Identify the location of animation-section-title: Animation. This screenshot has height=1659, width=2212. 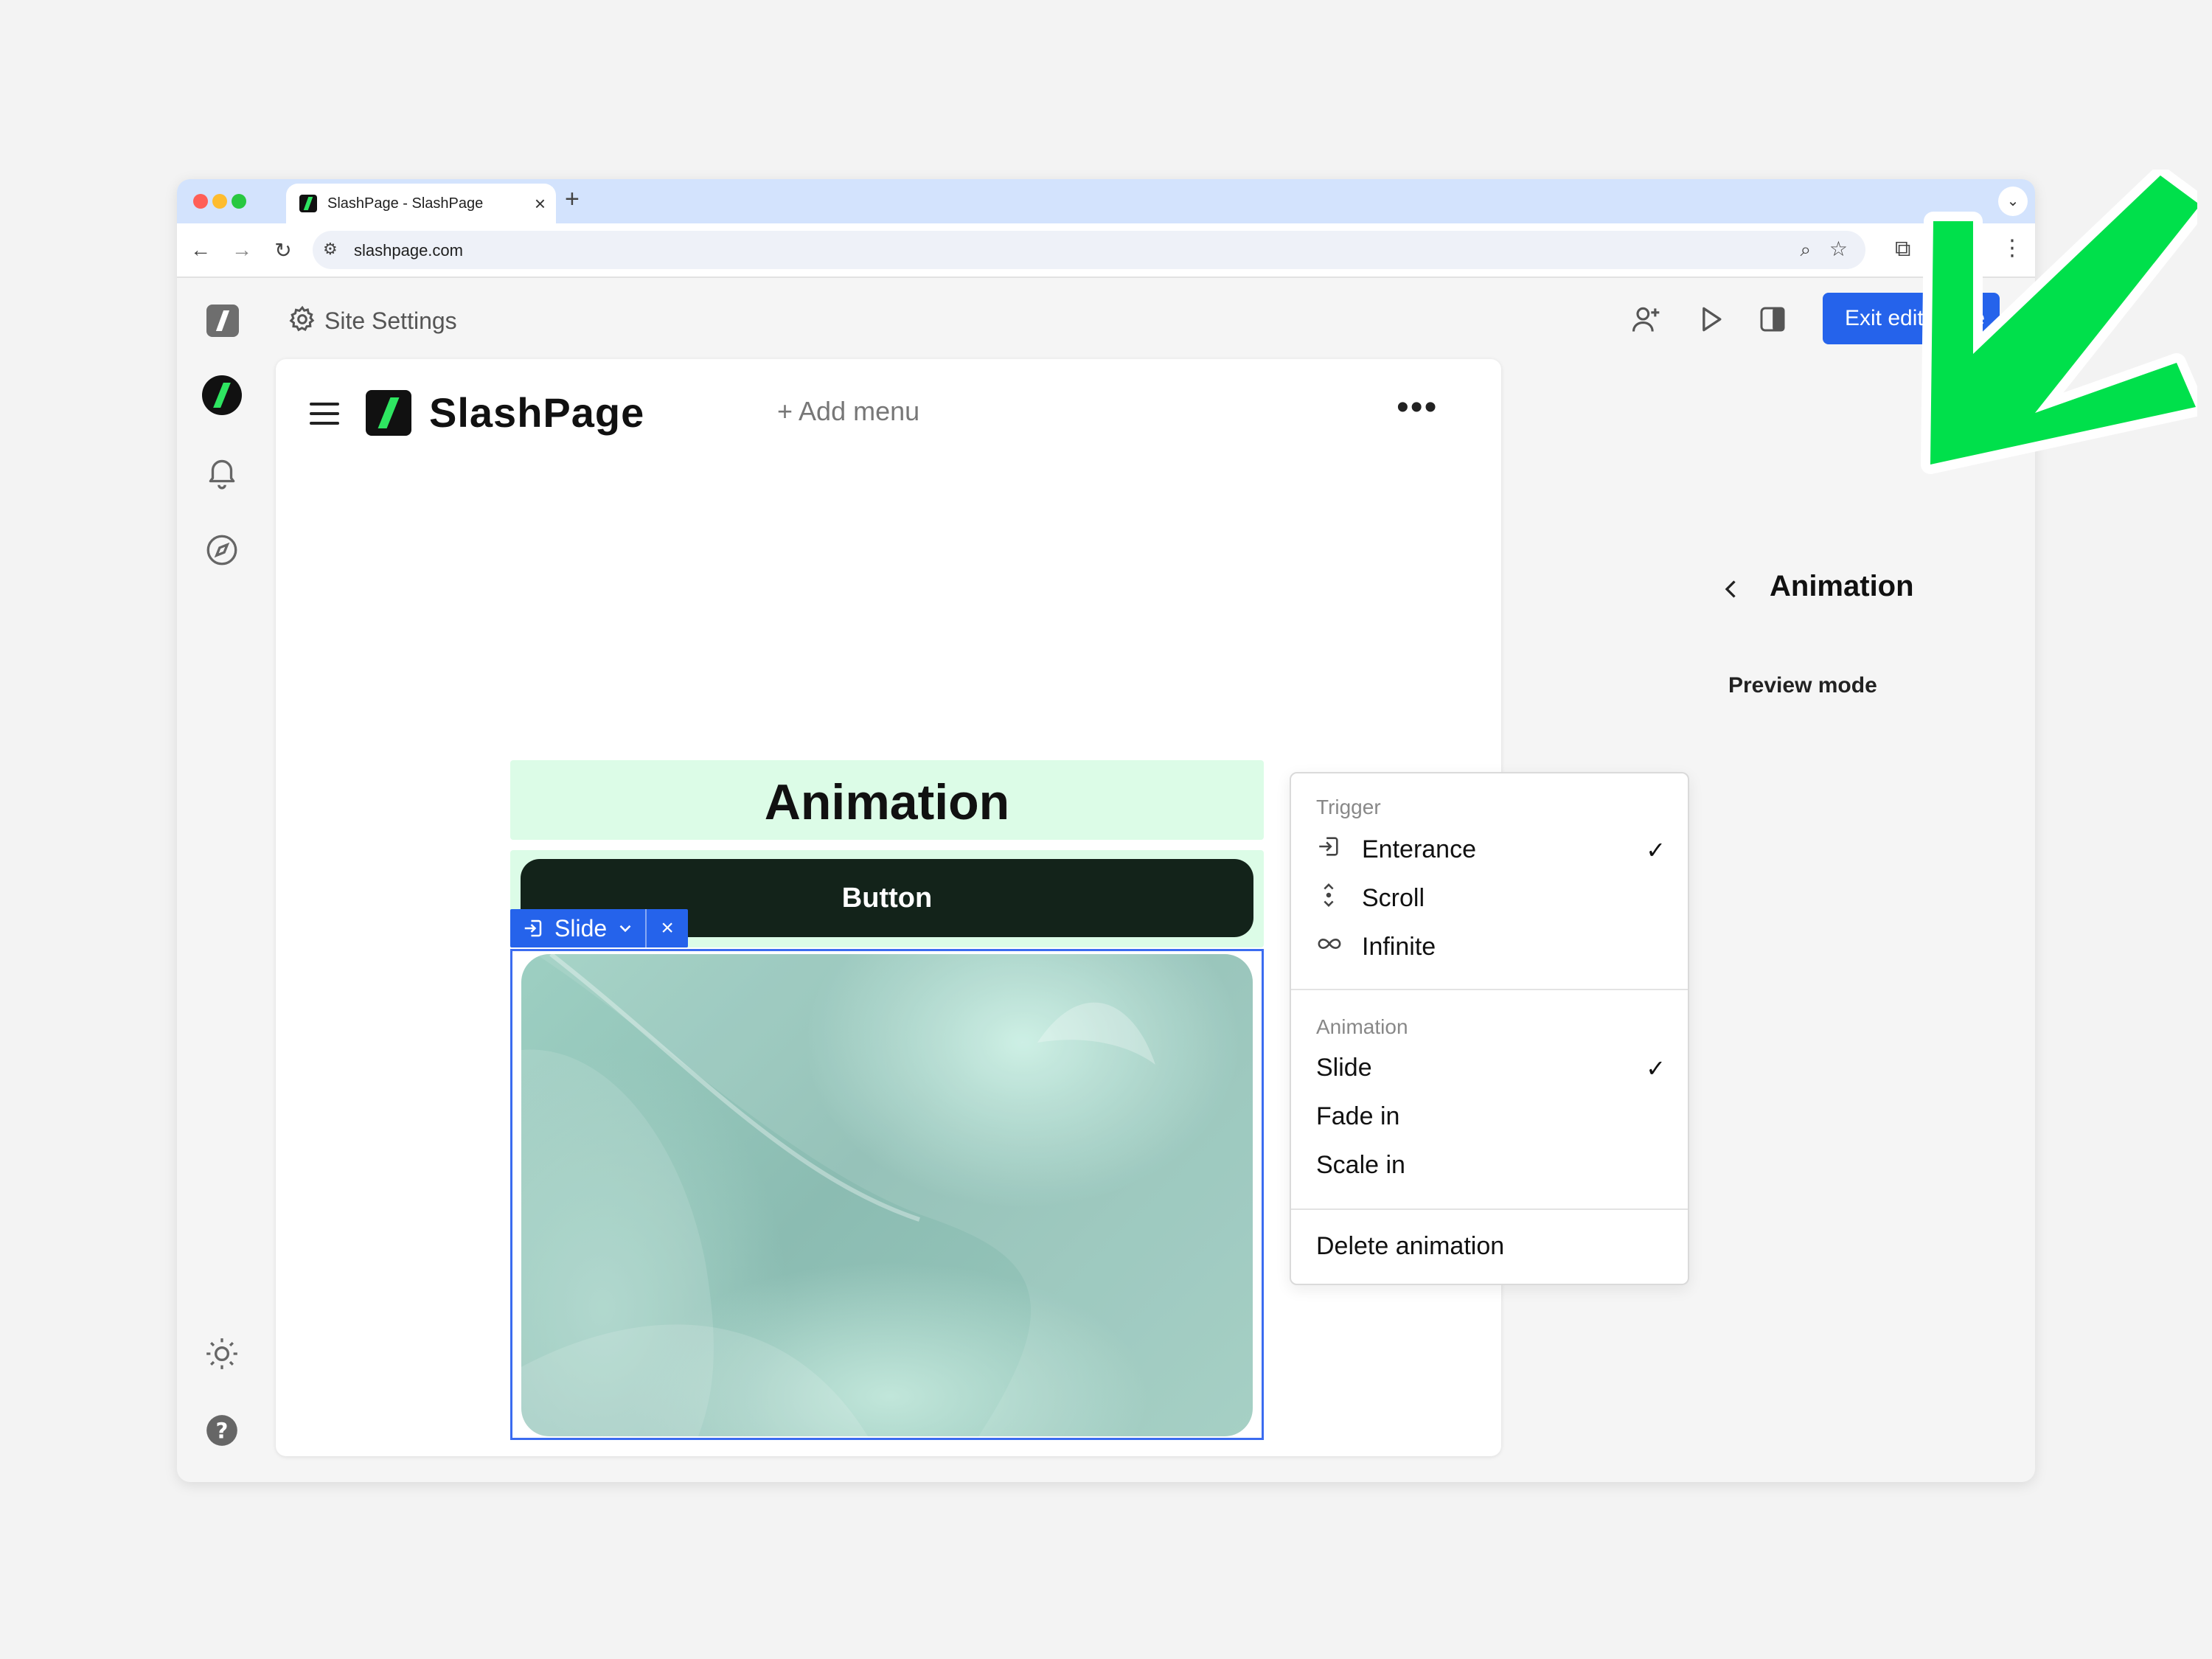
(1362, 1026).